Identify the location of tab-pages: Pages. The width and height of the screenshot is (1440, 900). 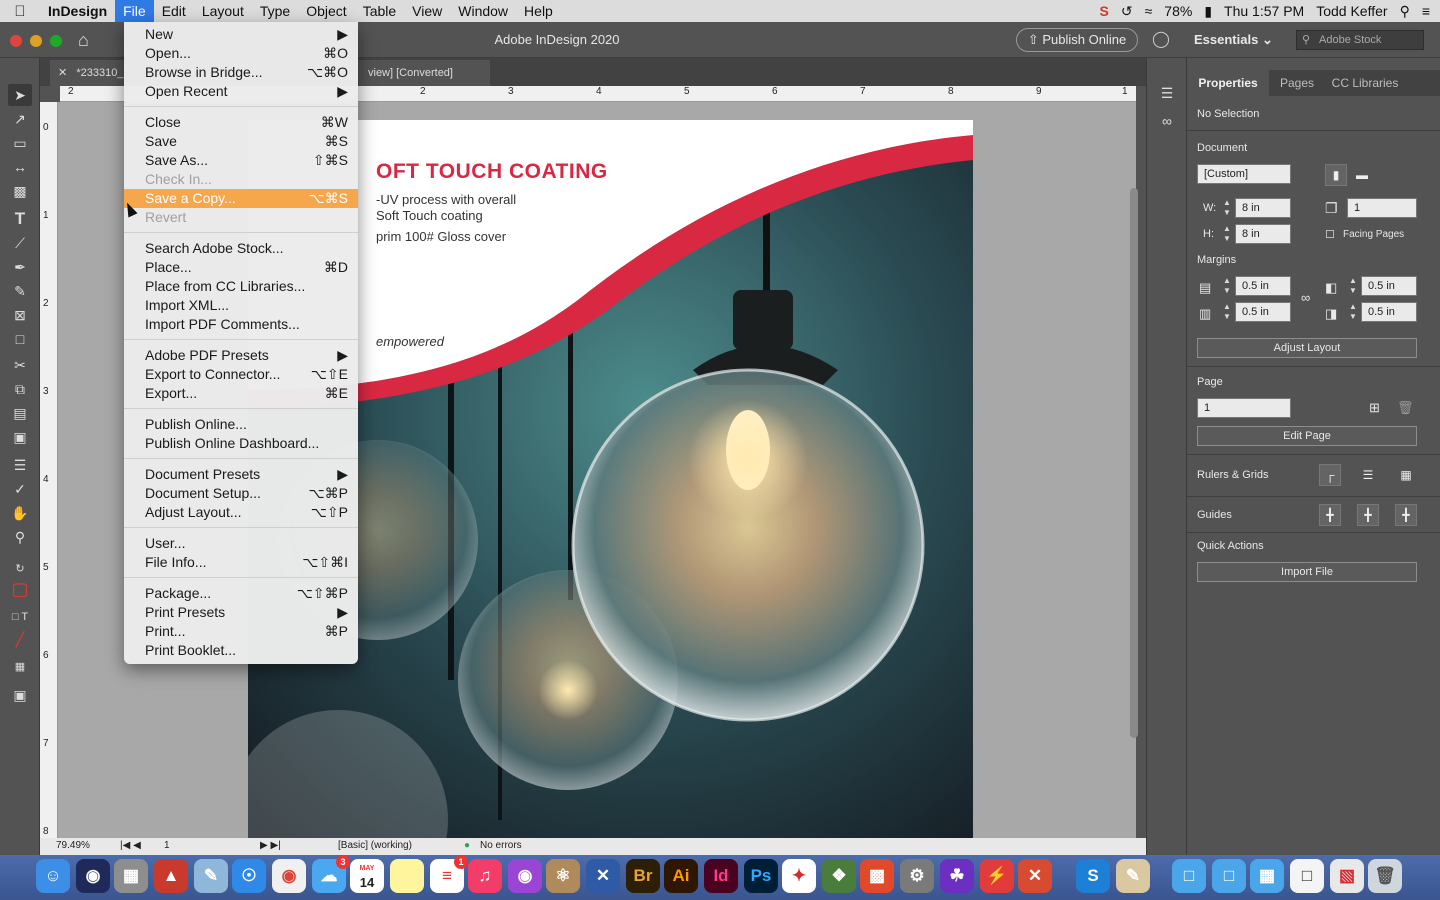
(1297, 83).